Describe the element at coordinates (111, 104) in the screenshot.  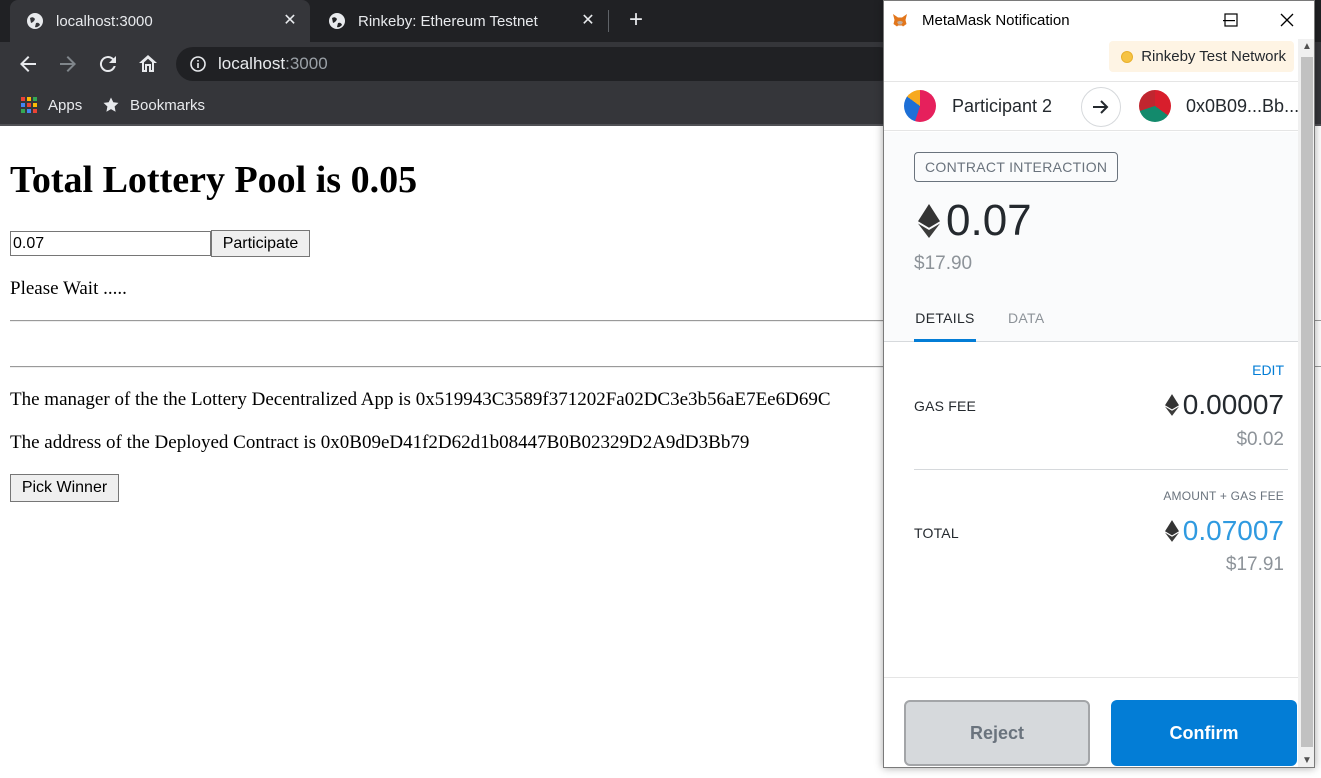
I see `star-icon` at that location.